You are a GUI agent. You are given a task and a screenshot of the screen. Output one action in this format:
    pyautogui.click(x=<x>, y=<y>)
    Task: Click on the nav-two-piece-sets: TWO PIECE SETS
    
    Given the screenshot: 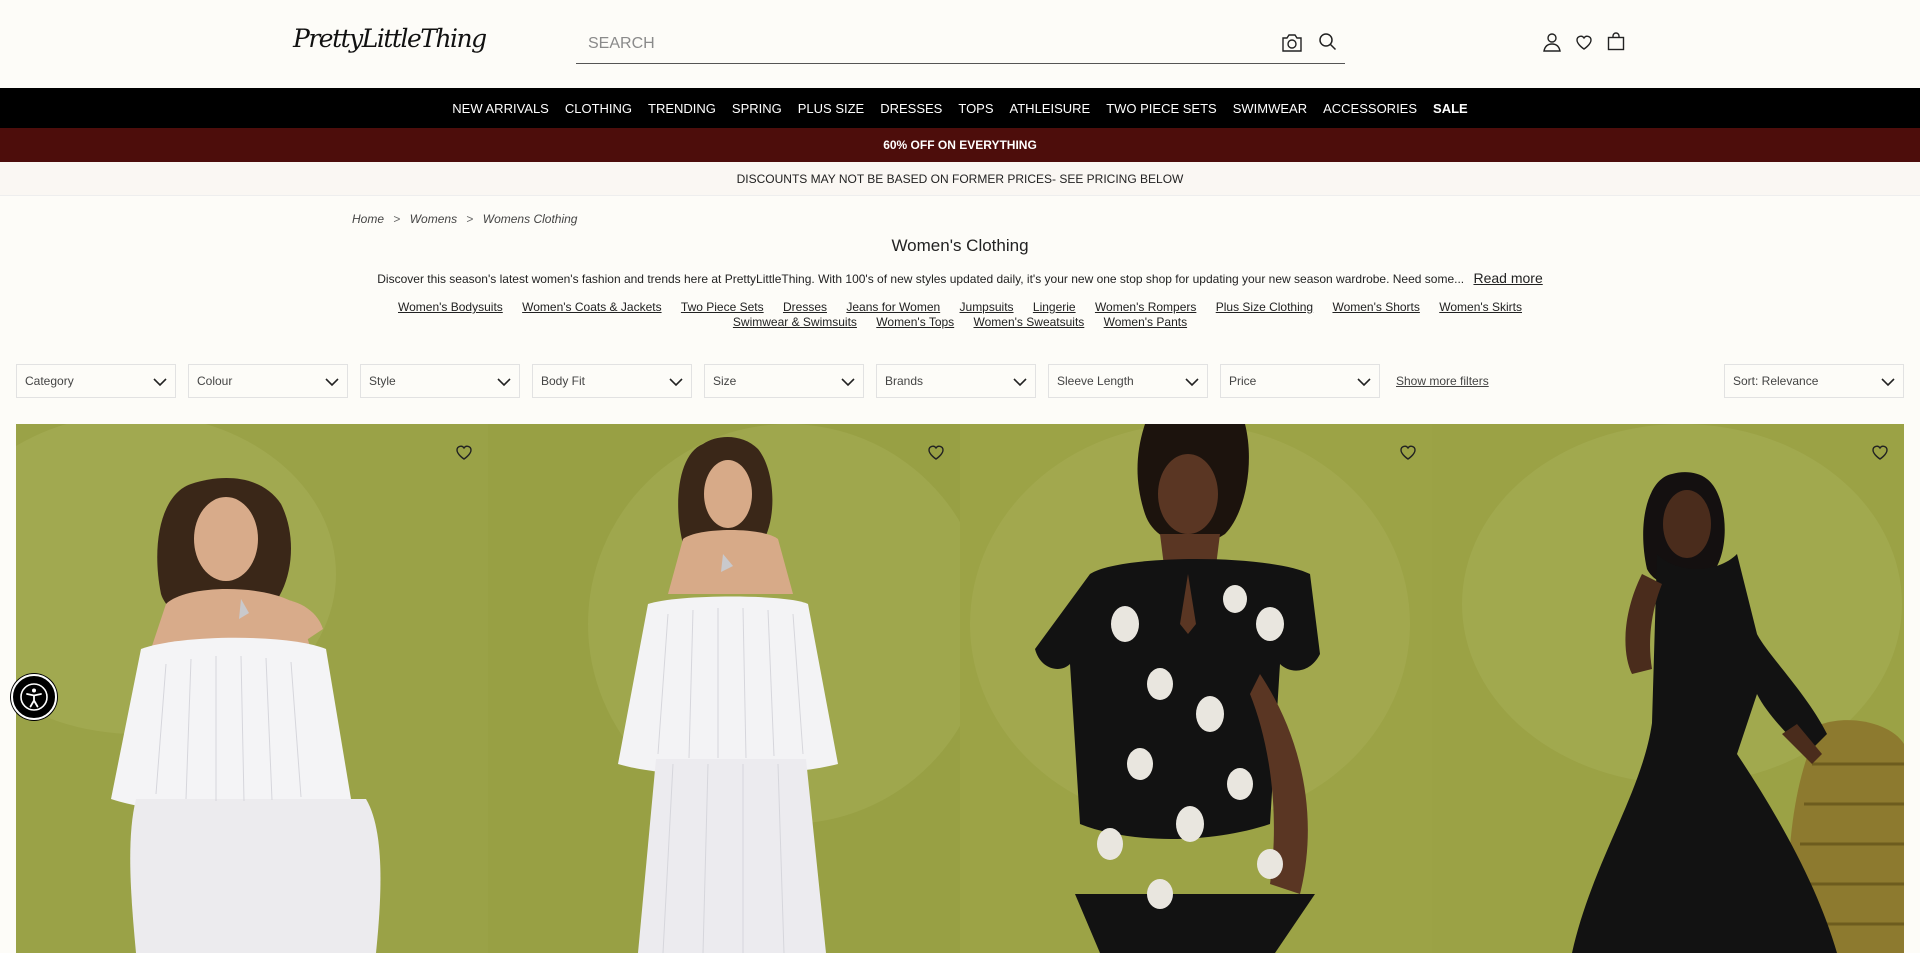 What is the action you would take?
    pyautogui.click(x=1161, y=108)
    